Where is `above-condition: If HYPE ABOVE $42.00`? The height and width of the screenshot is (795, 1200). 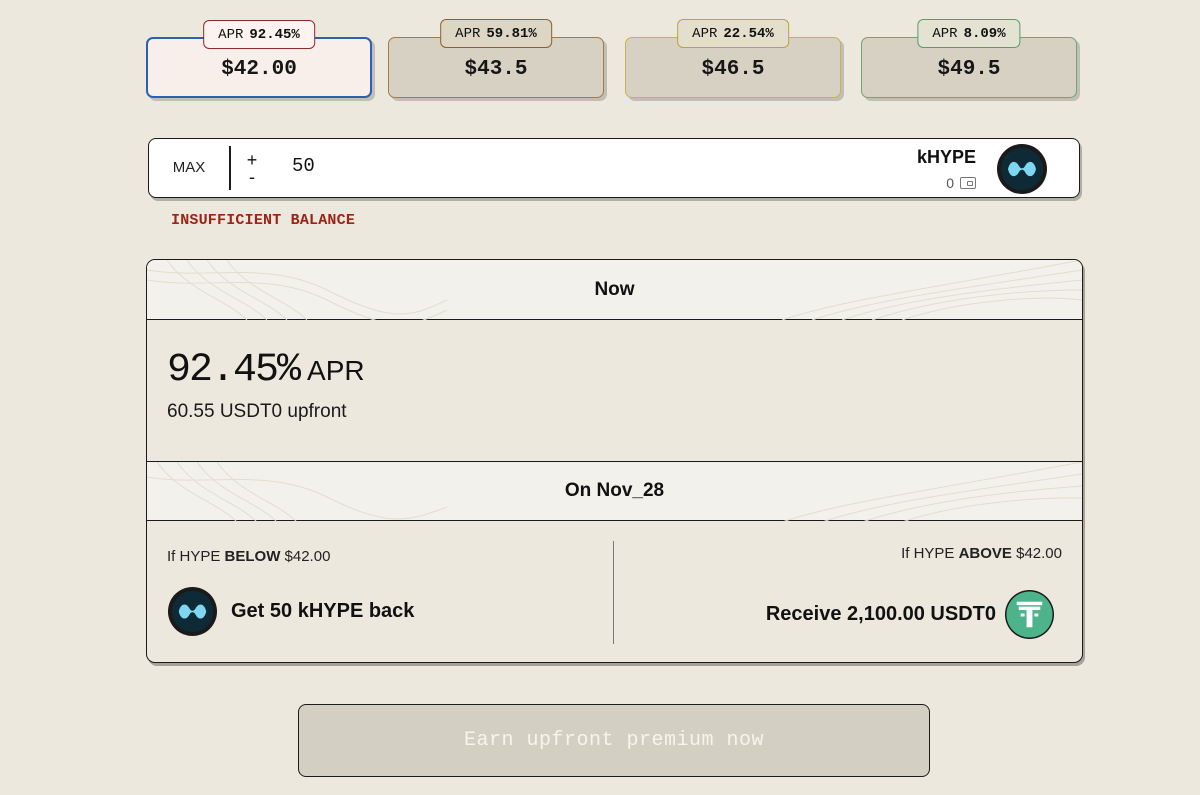 above-condition: If HYPE ABOVE $42.00 is located at coordinates (981, 553).